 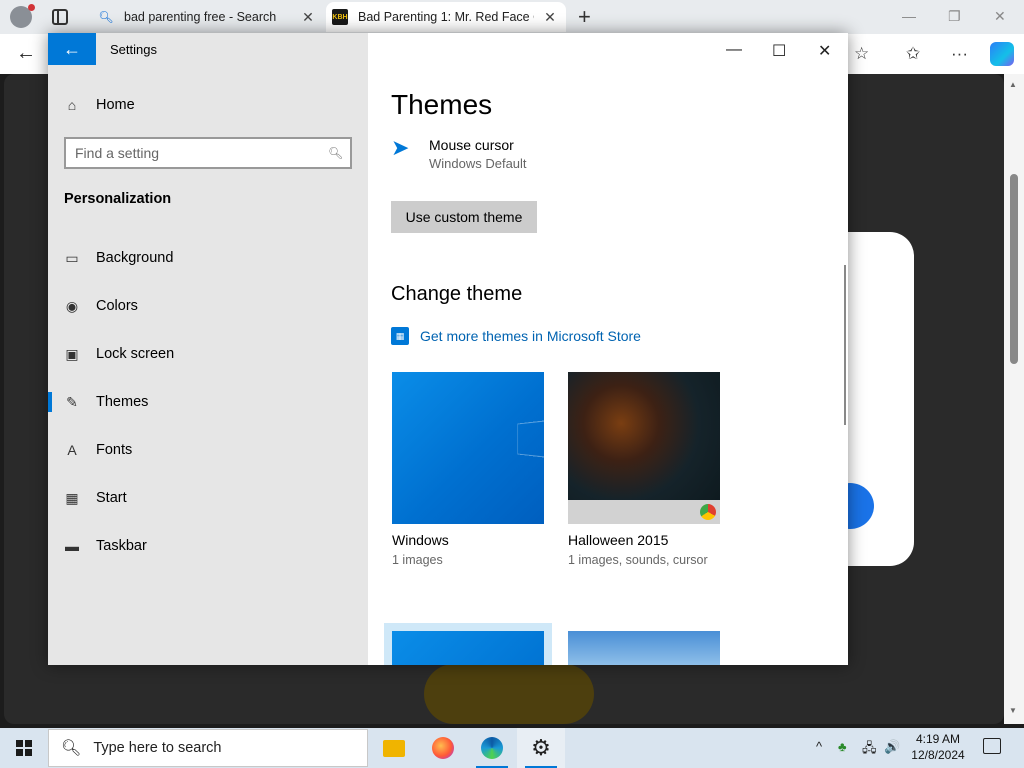 I want to click on windows-start-icon, so click(x=24, y=748).